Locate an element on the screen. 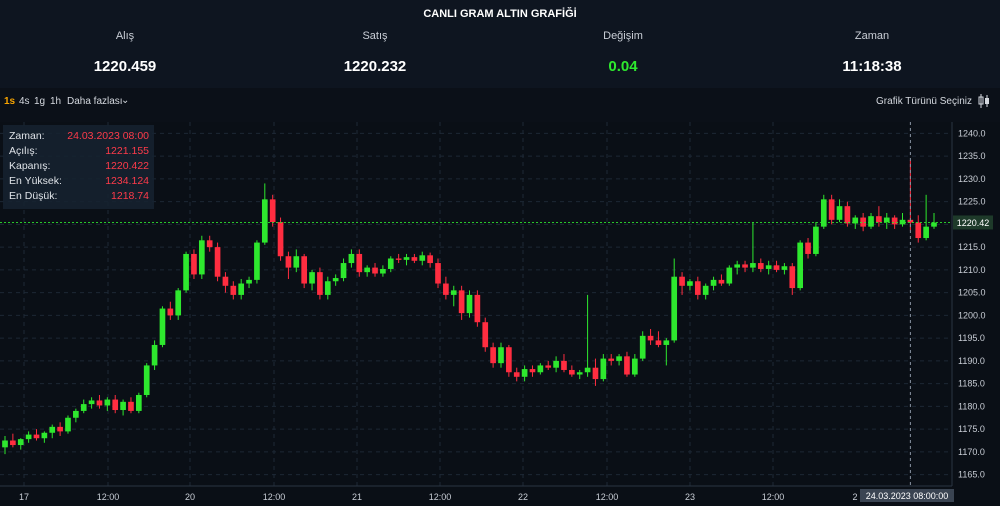  chevron-down-icon: ⌄ is located at coordinates (125, 100).